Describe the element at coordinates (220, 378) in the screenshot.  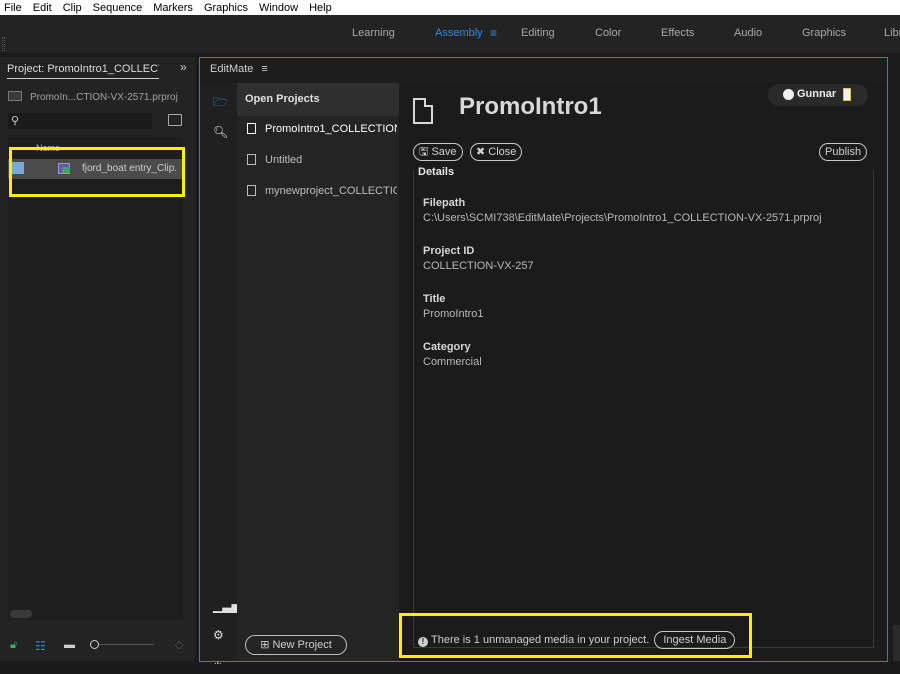
I see `editmate-sidebar: 🗁︎ 🔍︎ ▁▃▅ ⚙ ⏻` at that location.